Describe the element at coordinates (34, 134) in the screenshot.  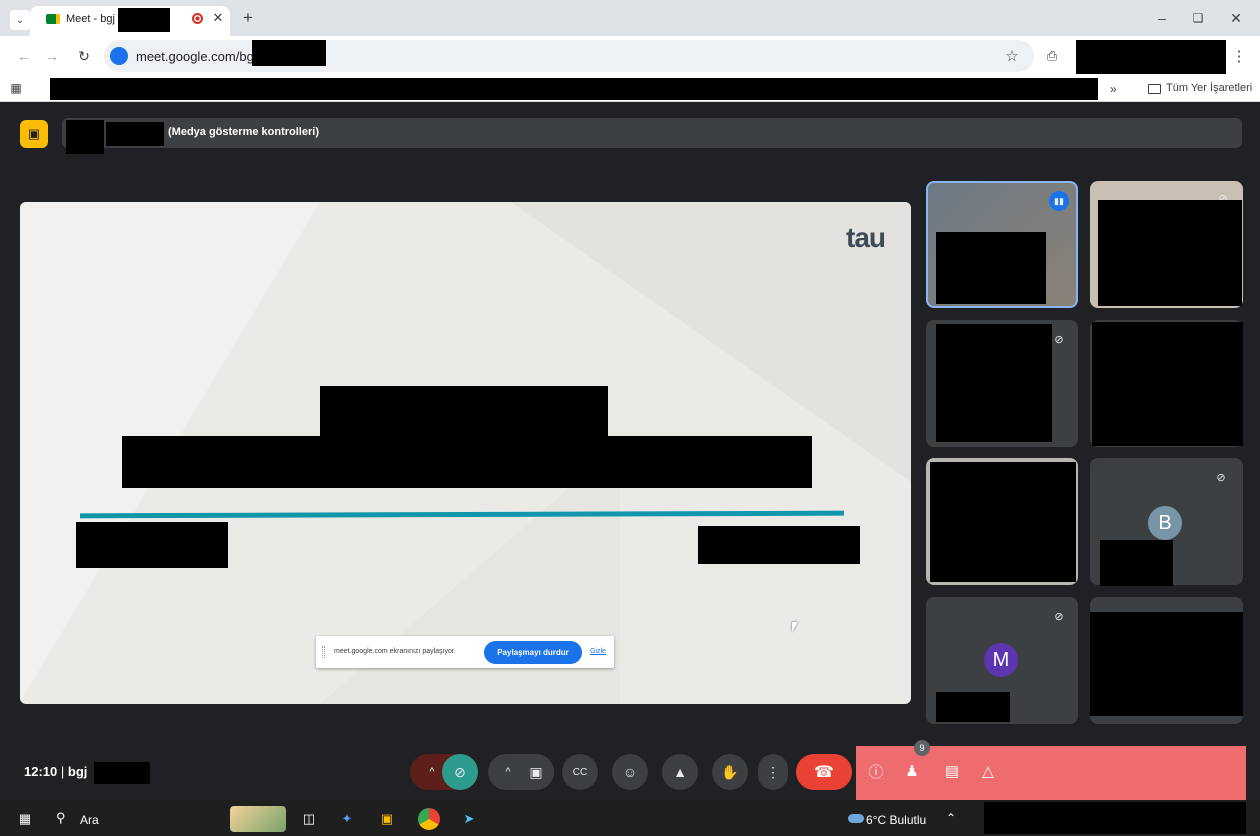
I see `presentation-icon: ▣` at that location.